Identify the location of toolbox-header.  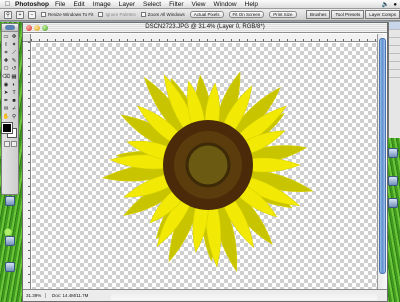
(10, 28).